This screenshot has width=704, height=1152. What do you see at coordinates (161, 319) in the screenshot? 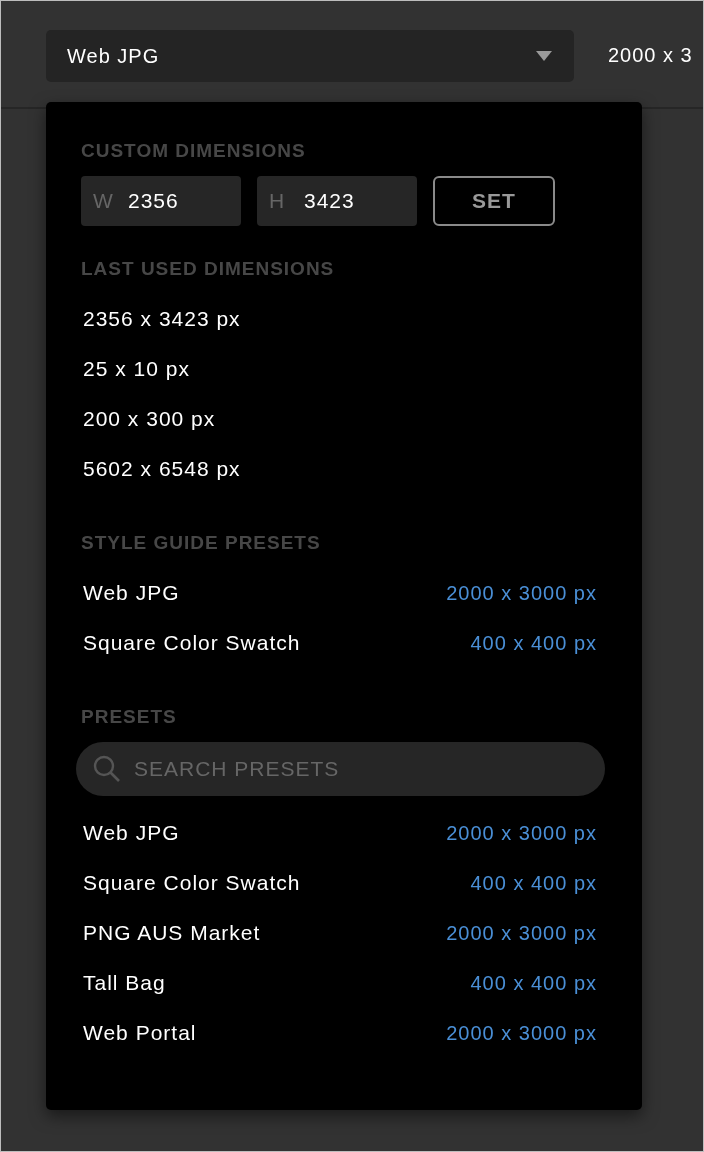
I see `last-used-item: 2356 x 3423 px` at bounding box center [161, 319].